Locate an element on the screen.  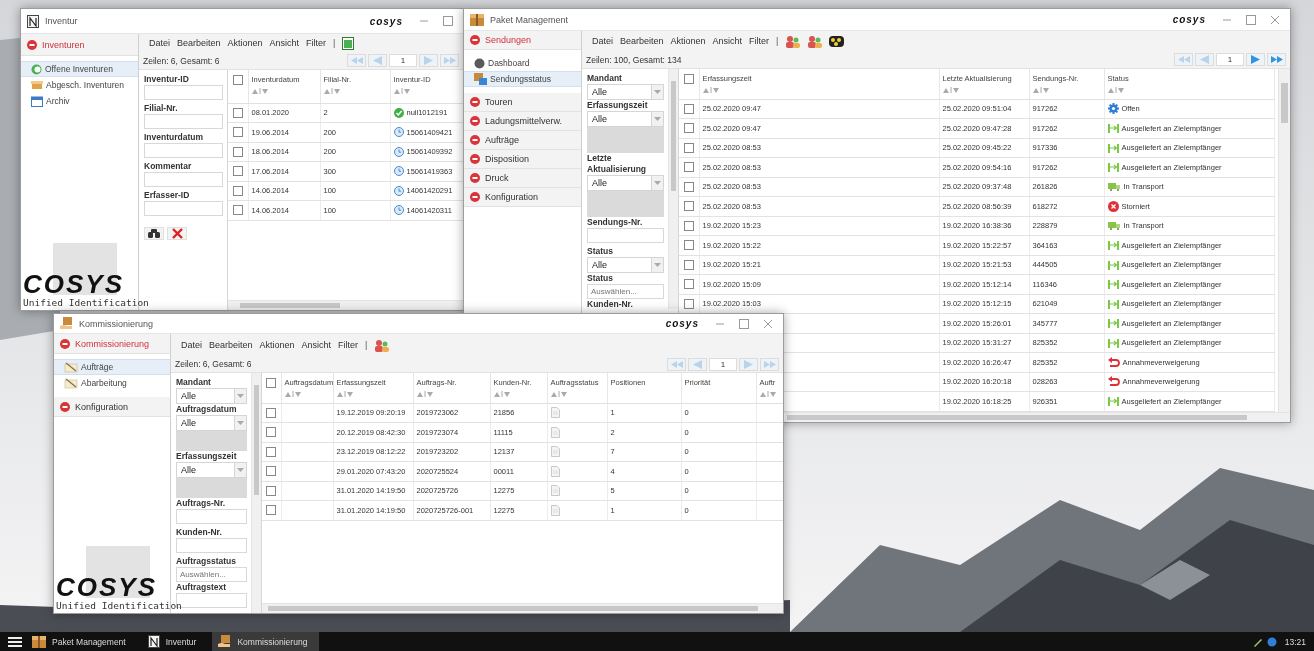
sidebar-item: Abarbeitung is located at coordinates (112, 383).